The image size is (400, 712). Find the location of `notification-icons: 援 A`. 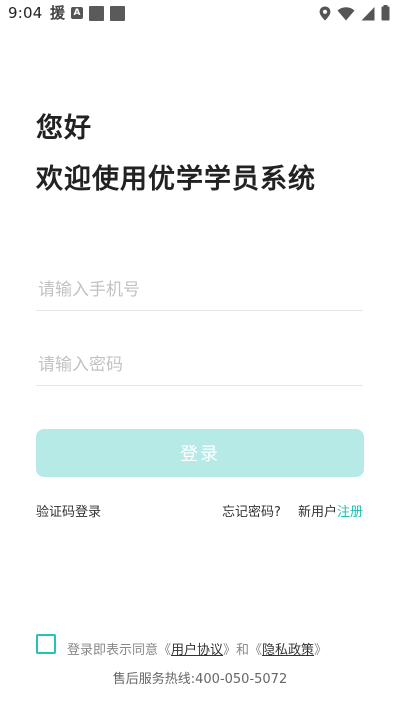

notification-icons: 援 A is located at coordinates (88, 13).